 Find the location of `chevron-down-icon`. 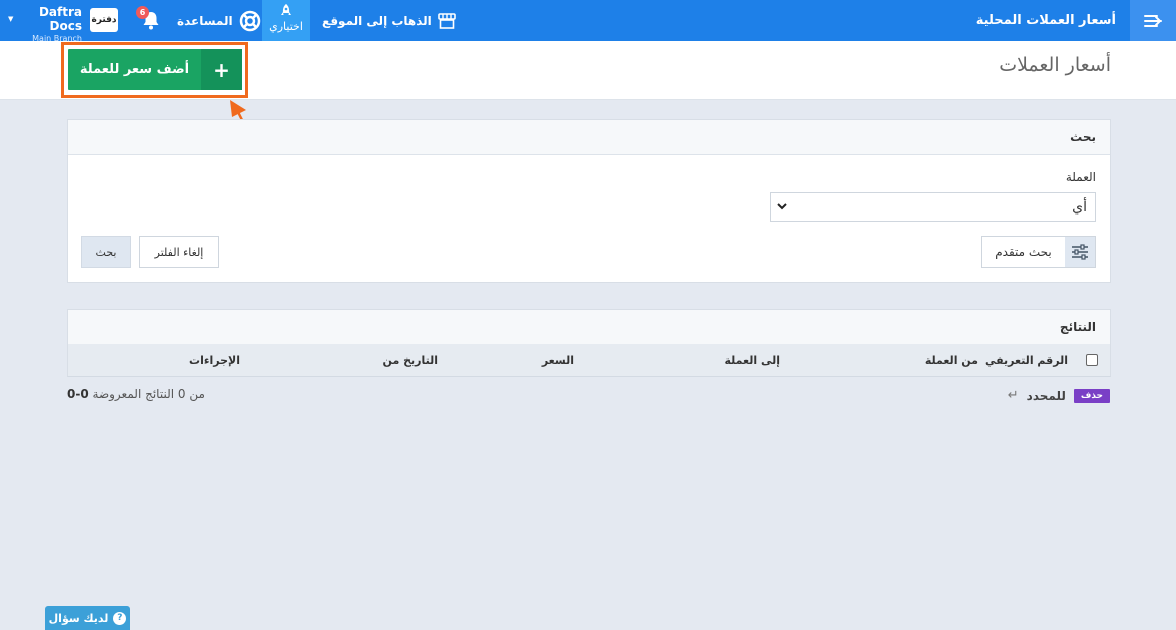

chevron-down-icon is located at coordinates (782, 206).